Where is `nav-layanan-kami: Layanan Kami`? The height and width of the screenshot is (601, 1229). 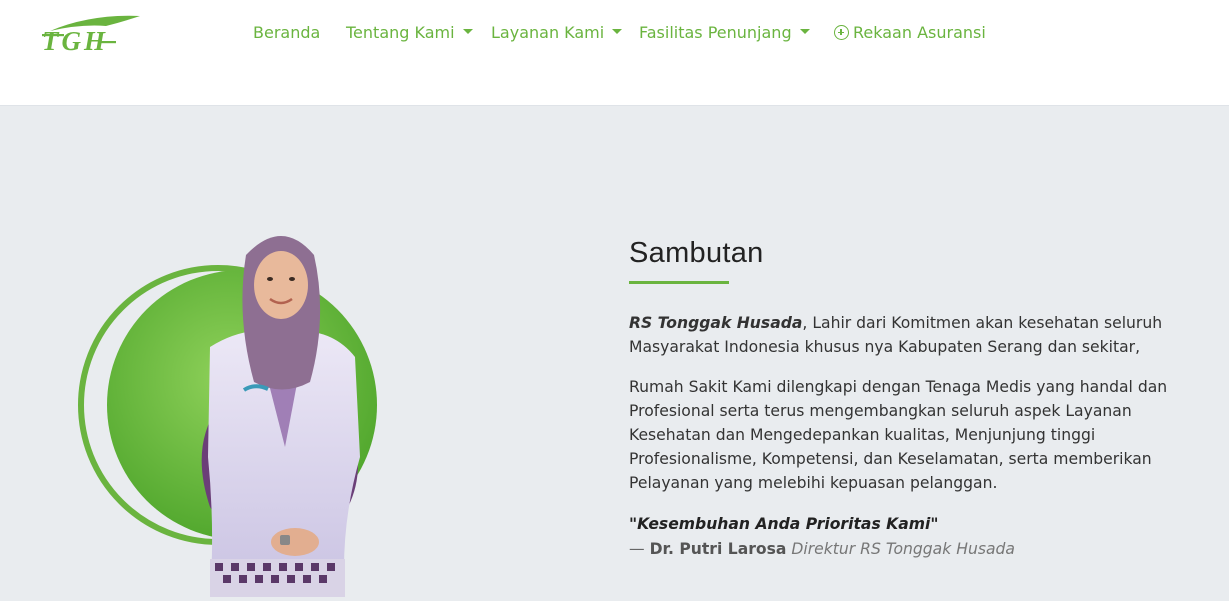
nav-layanan-kami: Layanan Kami is located at coordinates (557, 33).